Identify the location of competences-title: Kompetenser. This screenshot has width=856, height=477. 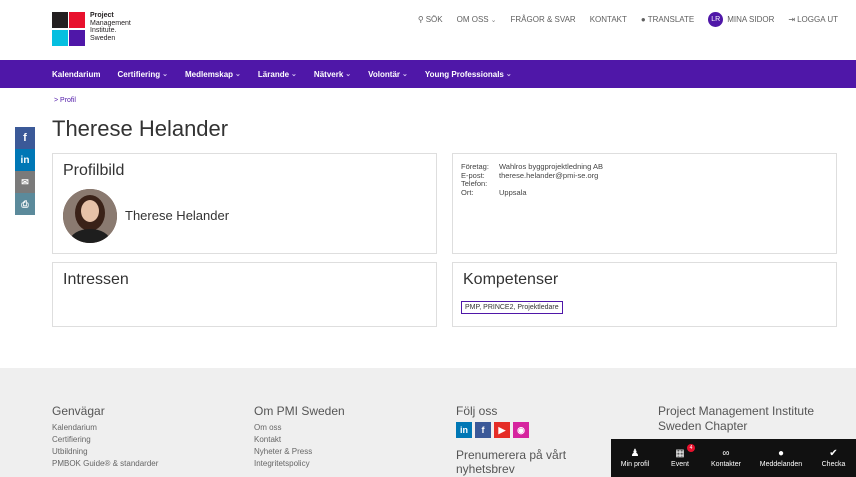
(511, 279).